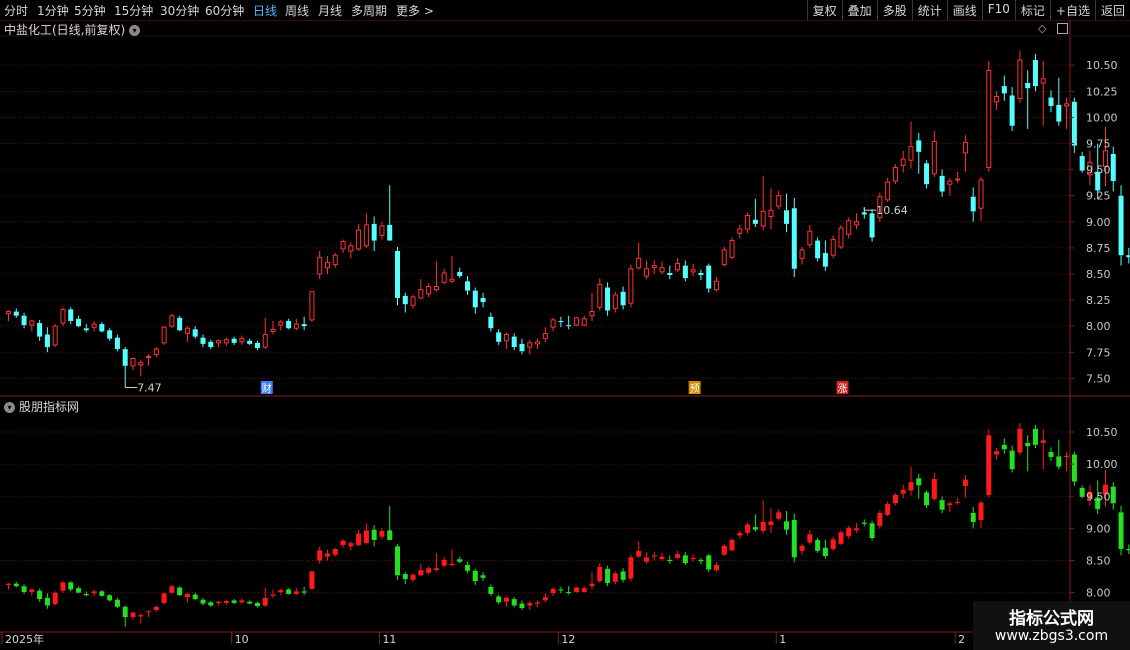  Describe the element at coordinates (1062, 28) in the screenshot. I see `layout-toggle-icon` at that location.